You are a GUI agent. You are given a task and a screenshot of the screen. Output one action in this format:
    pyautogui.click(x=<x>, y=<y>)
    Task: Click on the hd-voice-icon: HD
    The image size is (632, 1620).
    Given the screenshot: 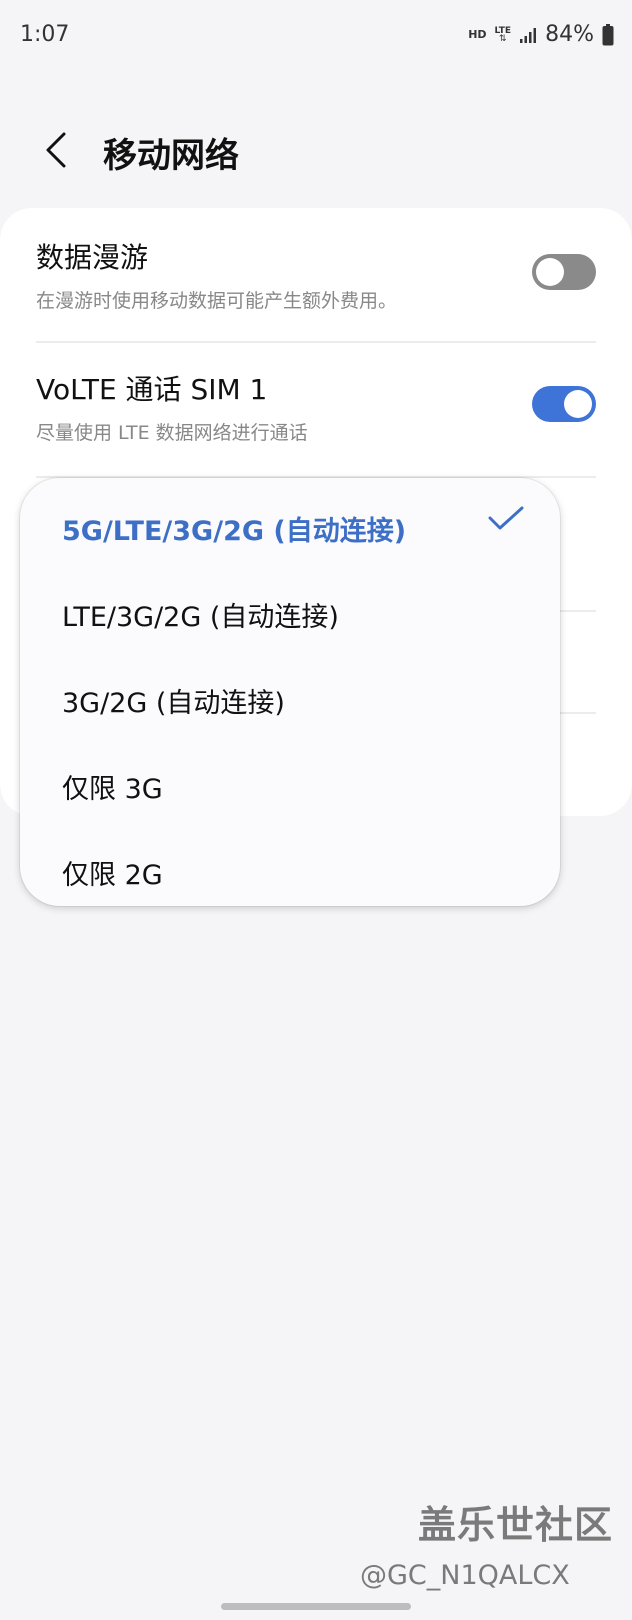 What is the action you would take?
    pyautogui.click(x=477, y=34)
    